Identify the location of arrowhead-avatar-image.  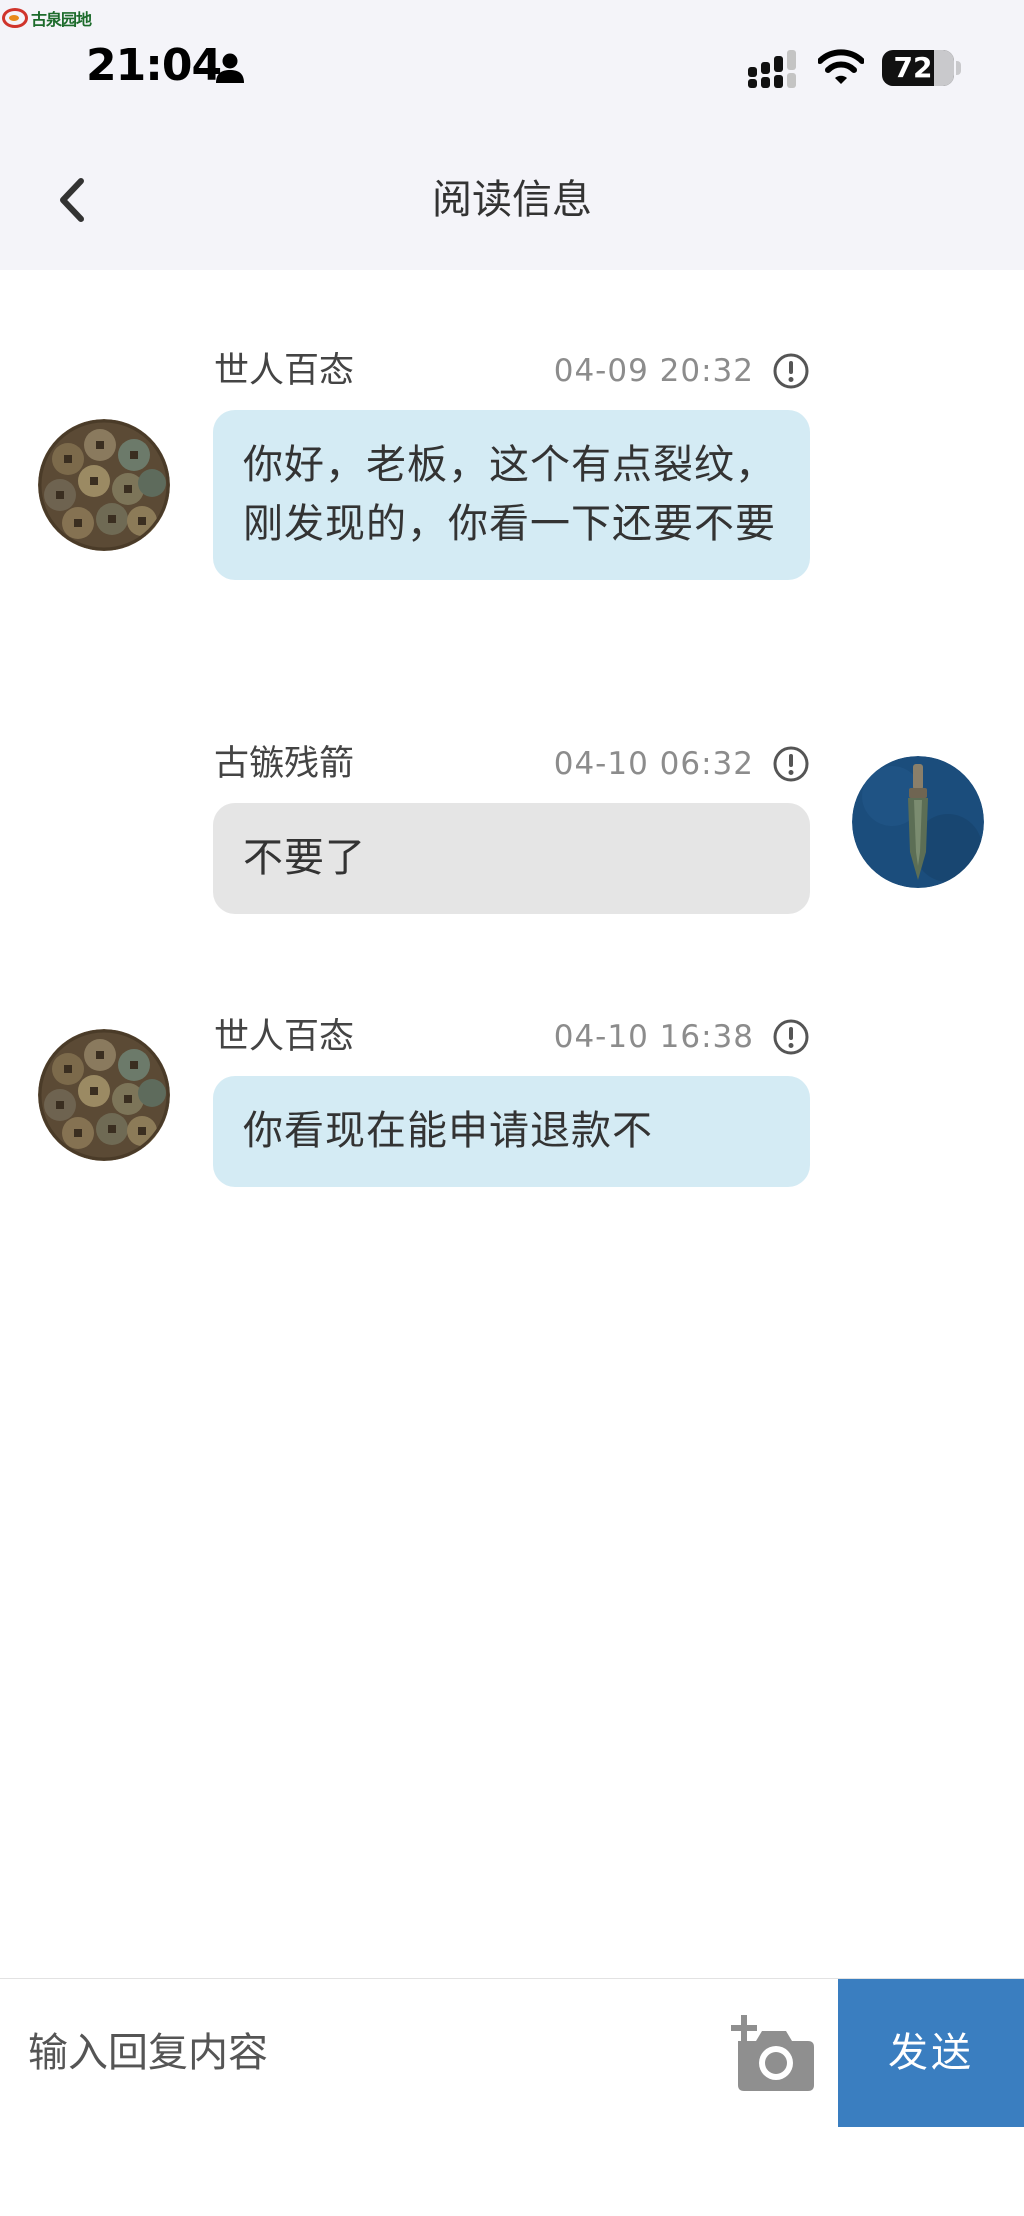
(918, 822).